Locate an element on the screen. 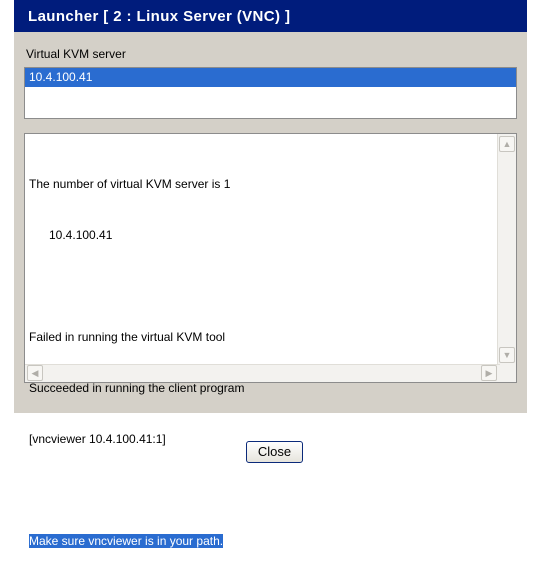 The height and width of the screenshot is (584, 535). scroll-up-arrow-icon: ▲ is located at coordinates (507, 144).